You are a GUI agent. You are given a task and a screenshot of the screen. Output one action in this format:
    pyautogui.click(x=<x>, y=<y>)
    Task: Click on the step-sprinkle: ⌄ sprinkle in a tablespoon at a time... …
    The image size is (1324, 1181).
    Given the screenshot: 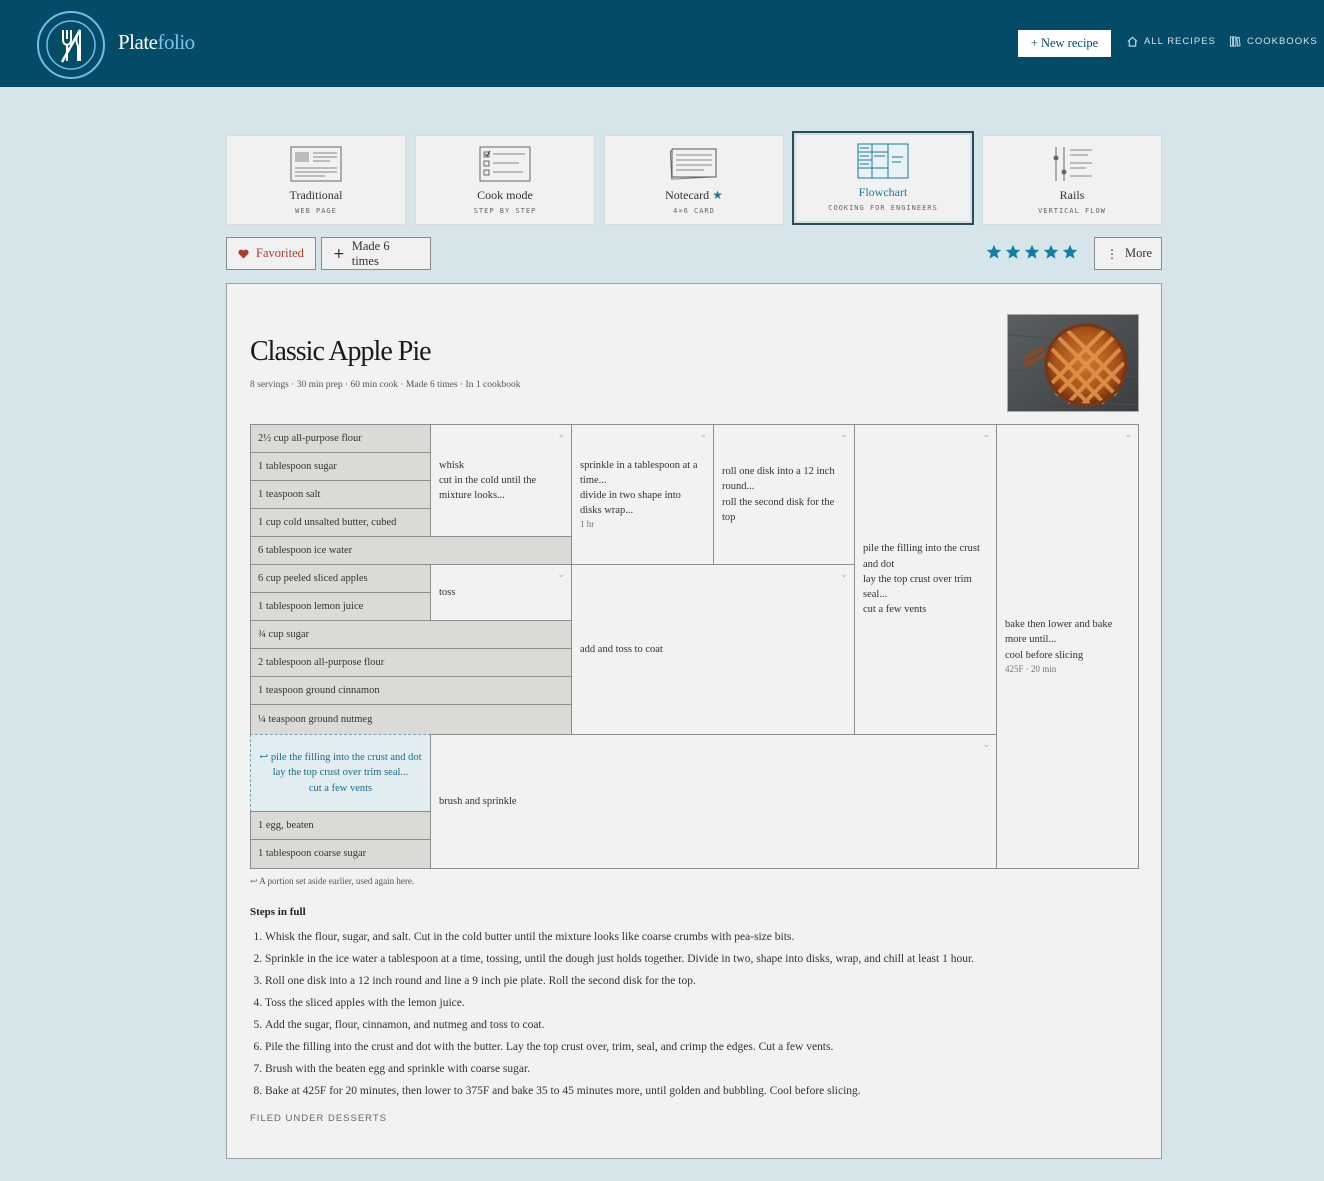 What is the action you would take?
    pyautogui.click(x=642, y=494)
    